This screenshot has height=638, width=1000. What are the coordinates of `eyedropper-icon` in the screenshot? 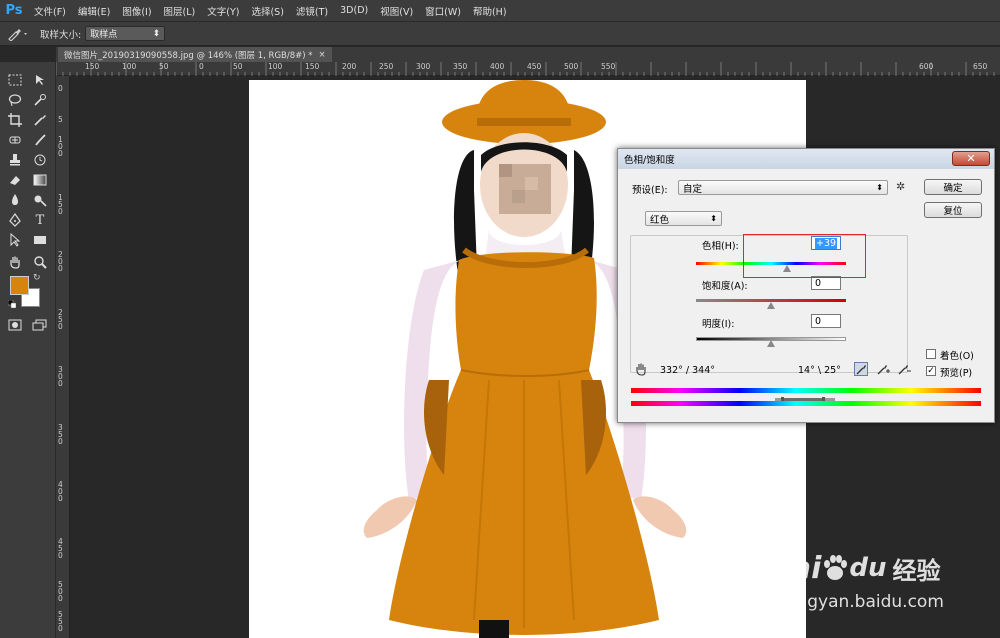 It's located at (861, 369).